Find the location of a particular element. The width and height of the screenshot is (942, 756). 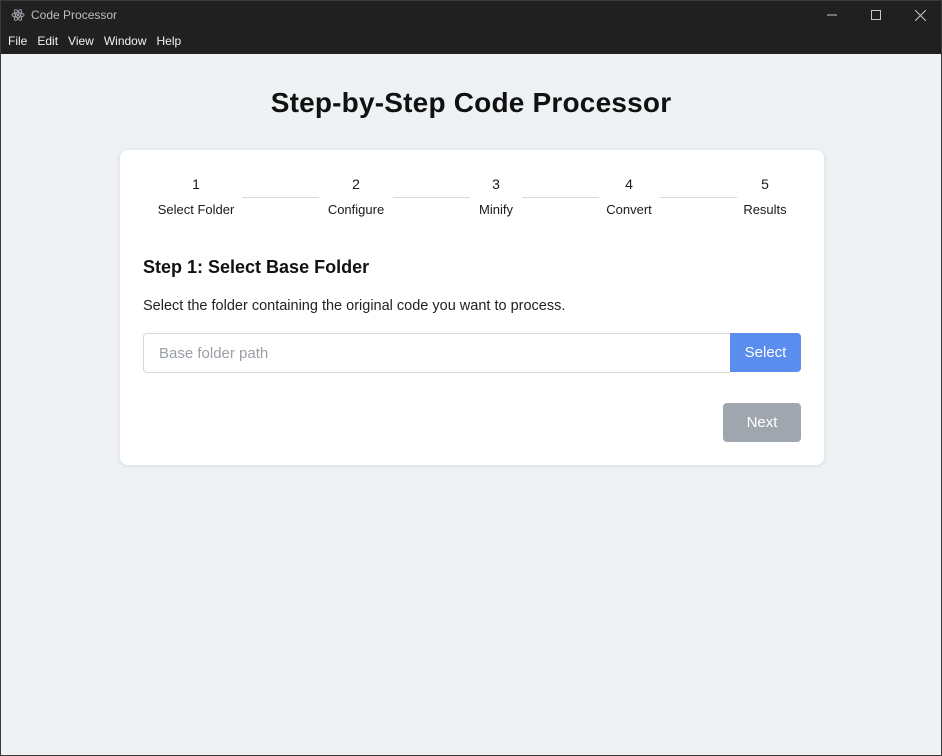

page-title: Step-by-Step Code Processor is located at coordinates (471, 102).